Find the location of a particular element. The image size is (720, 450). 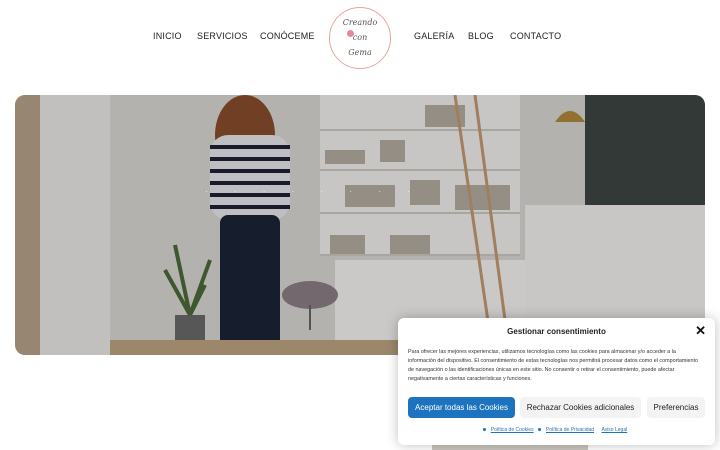

privacy-policy-link: Política de Privacidad is located at coordinates (570, 430).